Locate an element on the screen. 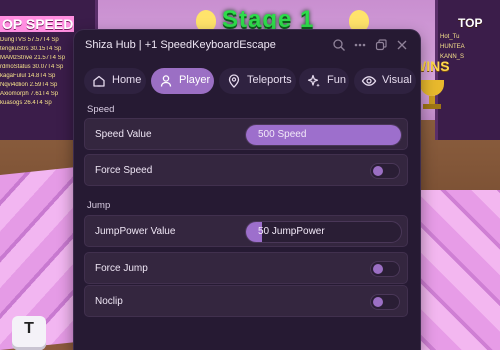 This screenshot has height=350, width=500. tab-visual: Visual is located at coordinates (385, 81).